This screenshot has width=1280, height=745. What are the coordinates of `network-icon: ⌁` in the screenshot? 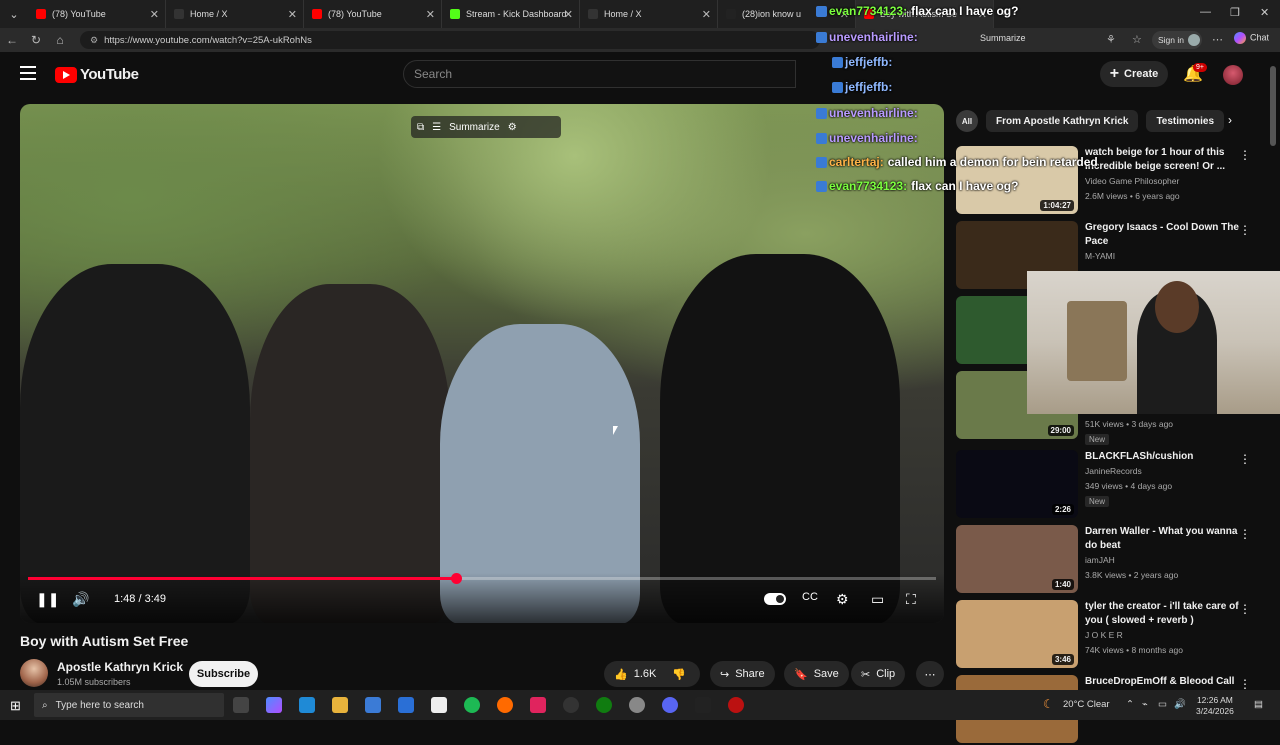 It's located at (1145, 704).